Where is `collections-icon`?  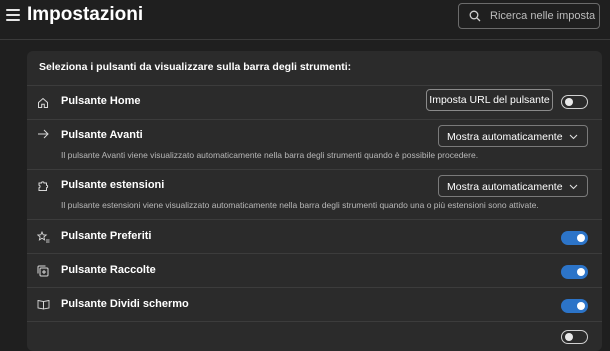
collections-icon is located at coordinates (43, 271).